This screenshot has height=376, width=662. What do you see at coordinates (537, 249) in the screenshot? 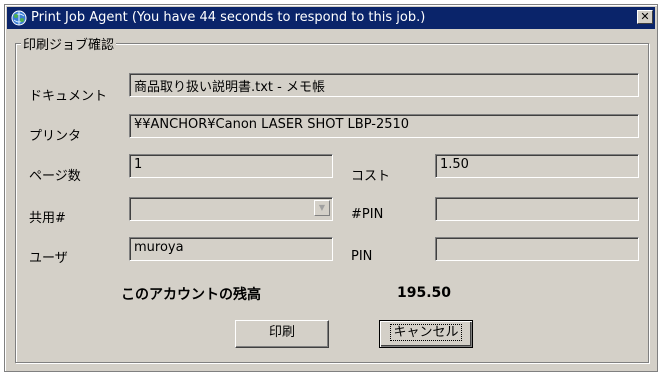
I see `pin-field` at bounding box center [537, 249].